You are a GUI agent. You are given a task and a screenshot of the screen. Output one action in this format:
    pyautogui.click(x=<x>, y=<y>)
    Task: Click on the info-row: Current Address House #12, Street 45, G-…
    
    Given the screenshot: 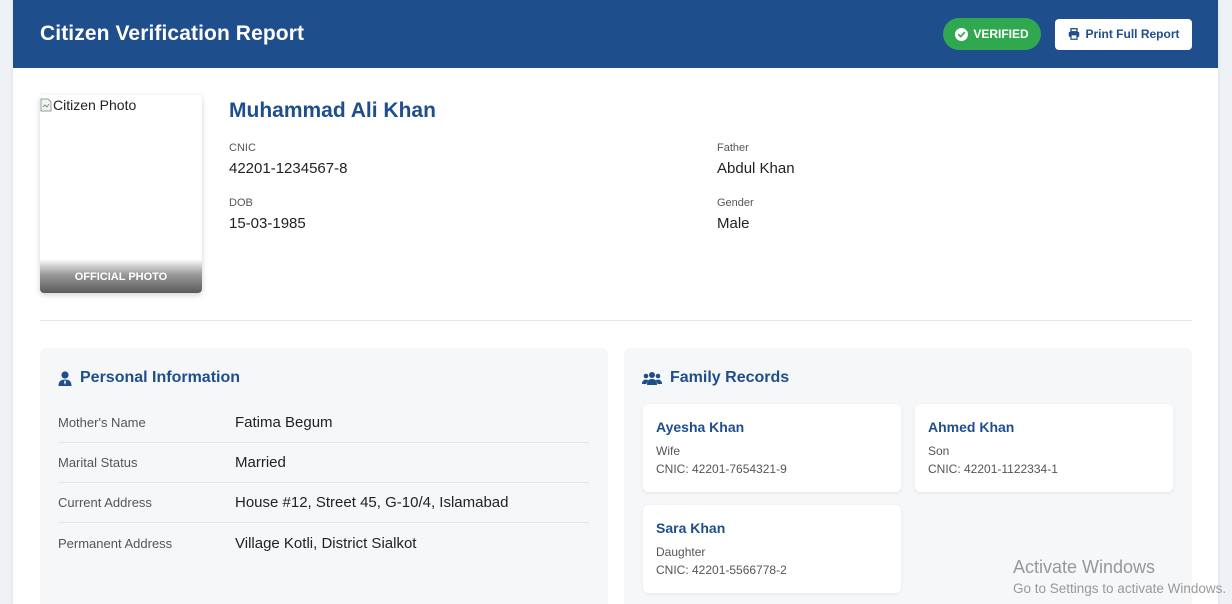 What is the action you would take?
    pyautogui.click(x=323, y=503)
    